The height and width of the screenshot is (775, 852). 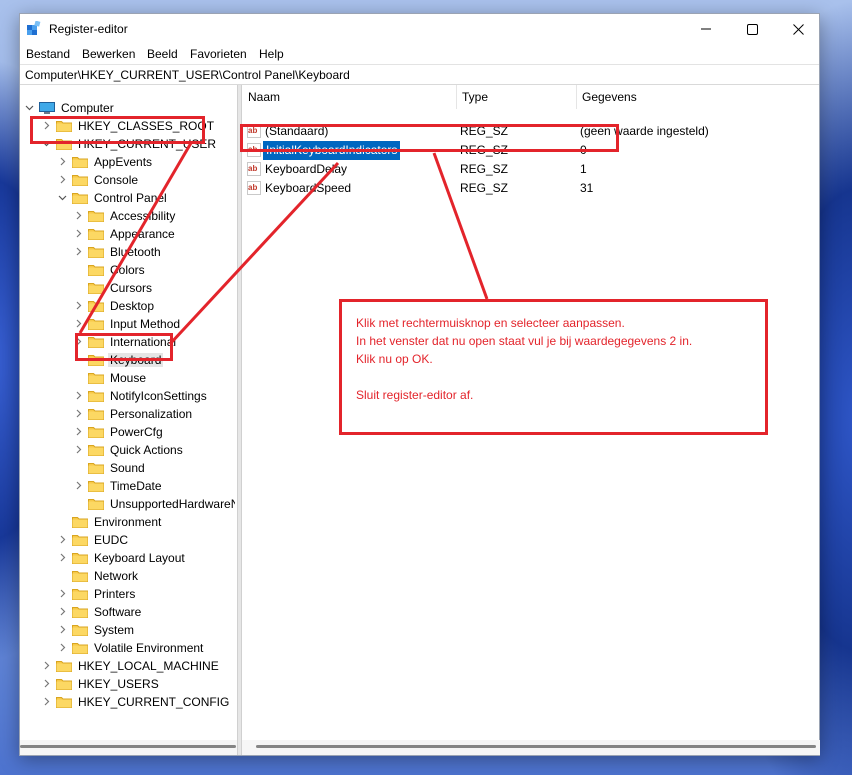 I want to click on tree-label: Console, so click(x=116, y=180).